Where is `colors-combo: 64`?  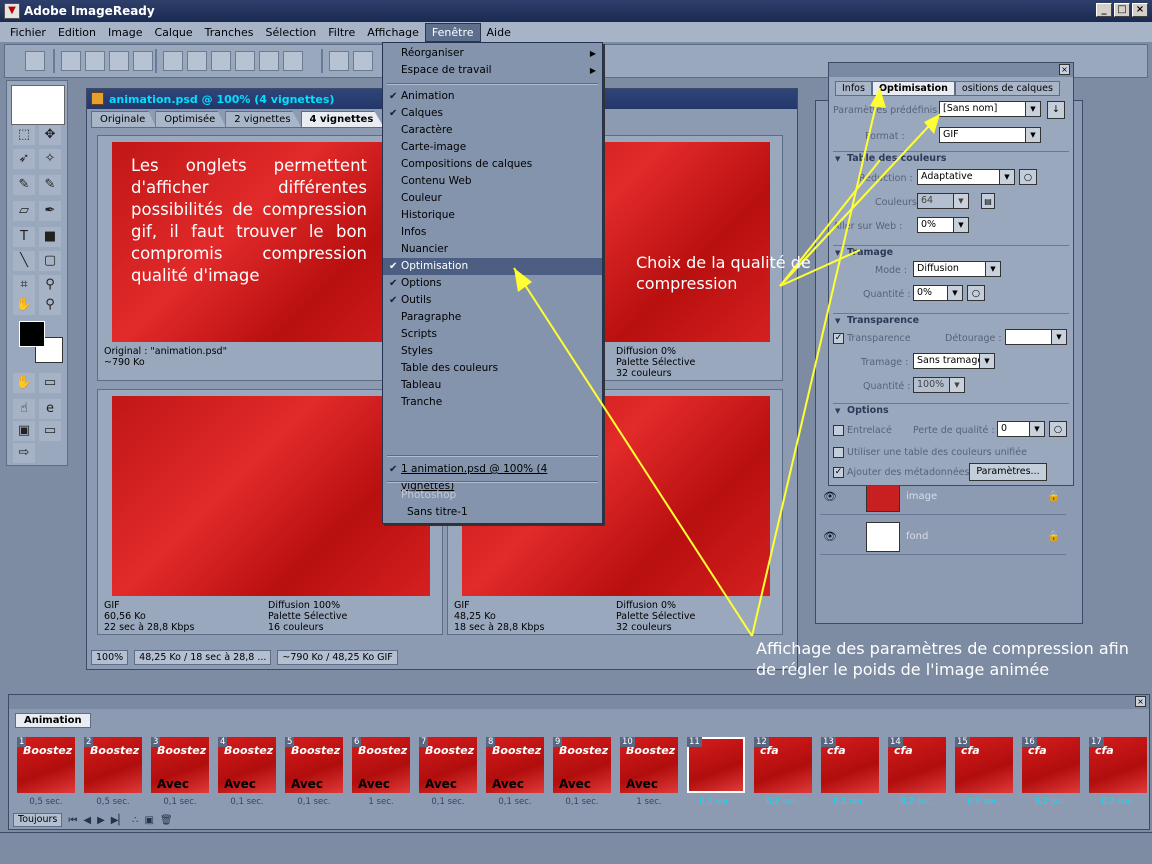
colors-combo: 64 is located at coordinates (943, 201).